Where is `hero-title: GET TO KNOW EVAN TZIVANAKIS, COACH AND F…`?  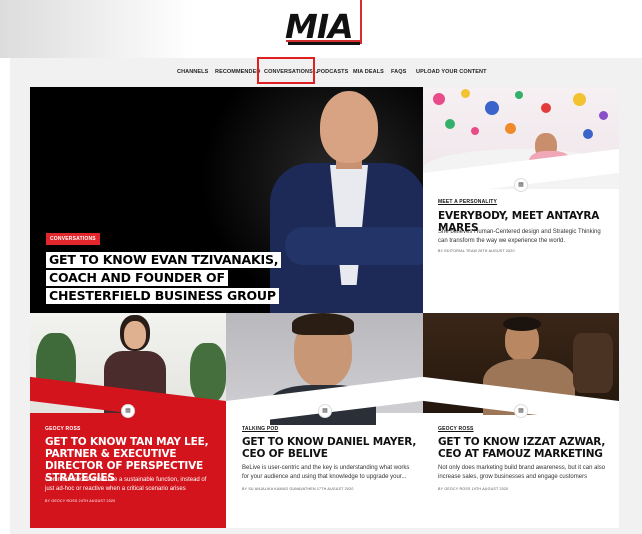
hero-title: GET TO KNOW EVAN TZIVANAKIS, COACH AND F… is located at coordinates (164, 278).